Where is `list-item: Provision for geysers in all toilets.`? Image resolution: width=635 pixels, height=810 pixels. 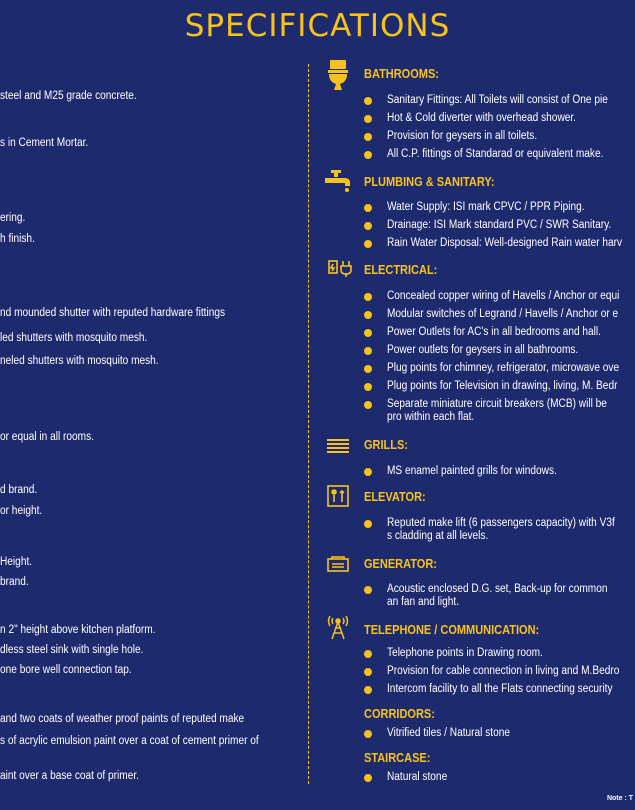 list-item: Provision for geysers in all toilets. is located at coordinates (499, 136).